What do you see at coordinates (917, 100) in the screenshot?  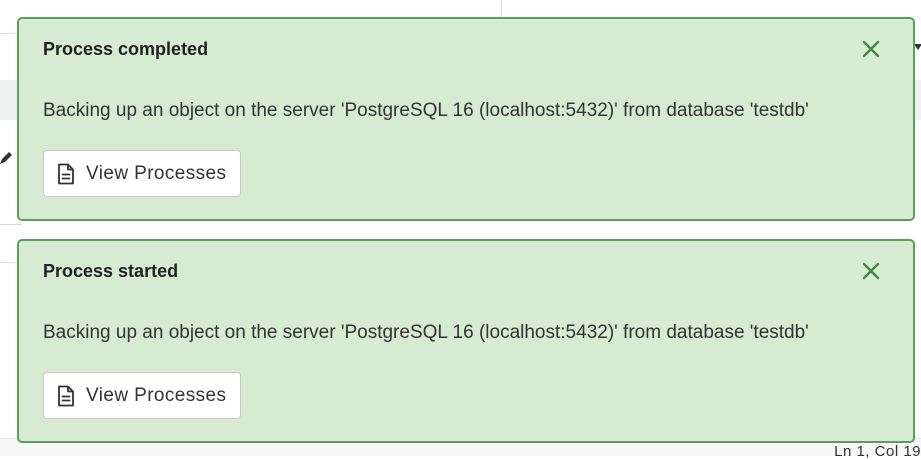 I see `background-panel-strip` at bounding box center [917, 100].